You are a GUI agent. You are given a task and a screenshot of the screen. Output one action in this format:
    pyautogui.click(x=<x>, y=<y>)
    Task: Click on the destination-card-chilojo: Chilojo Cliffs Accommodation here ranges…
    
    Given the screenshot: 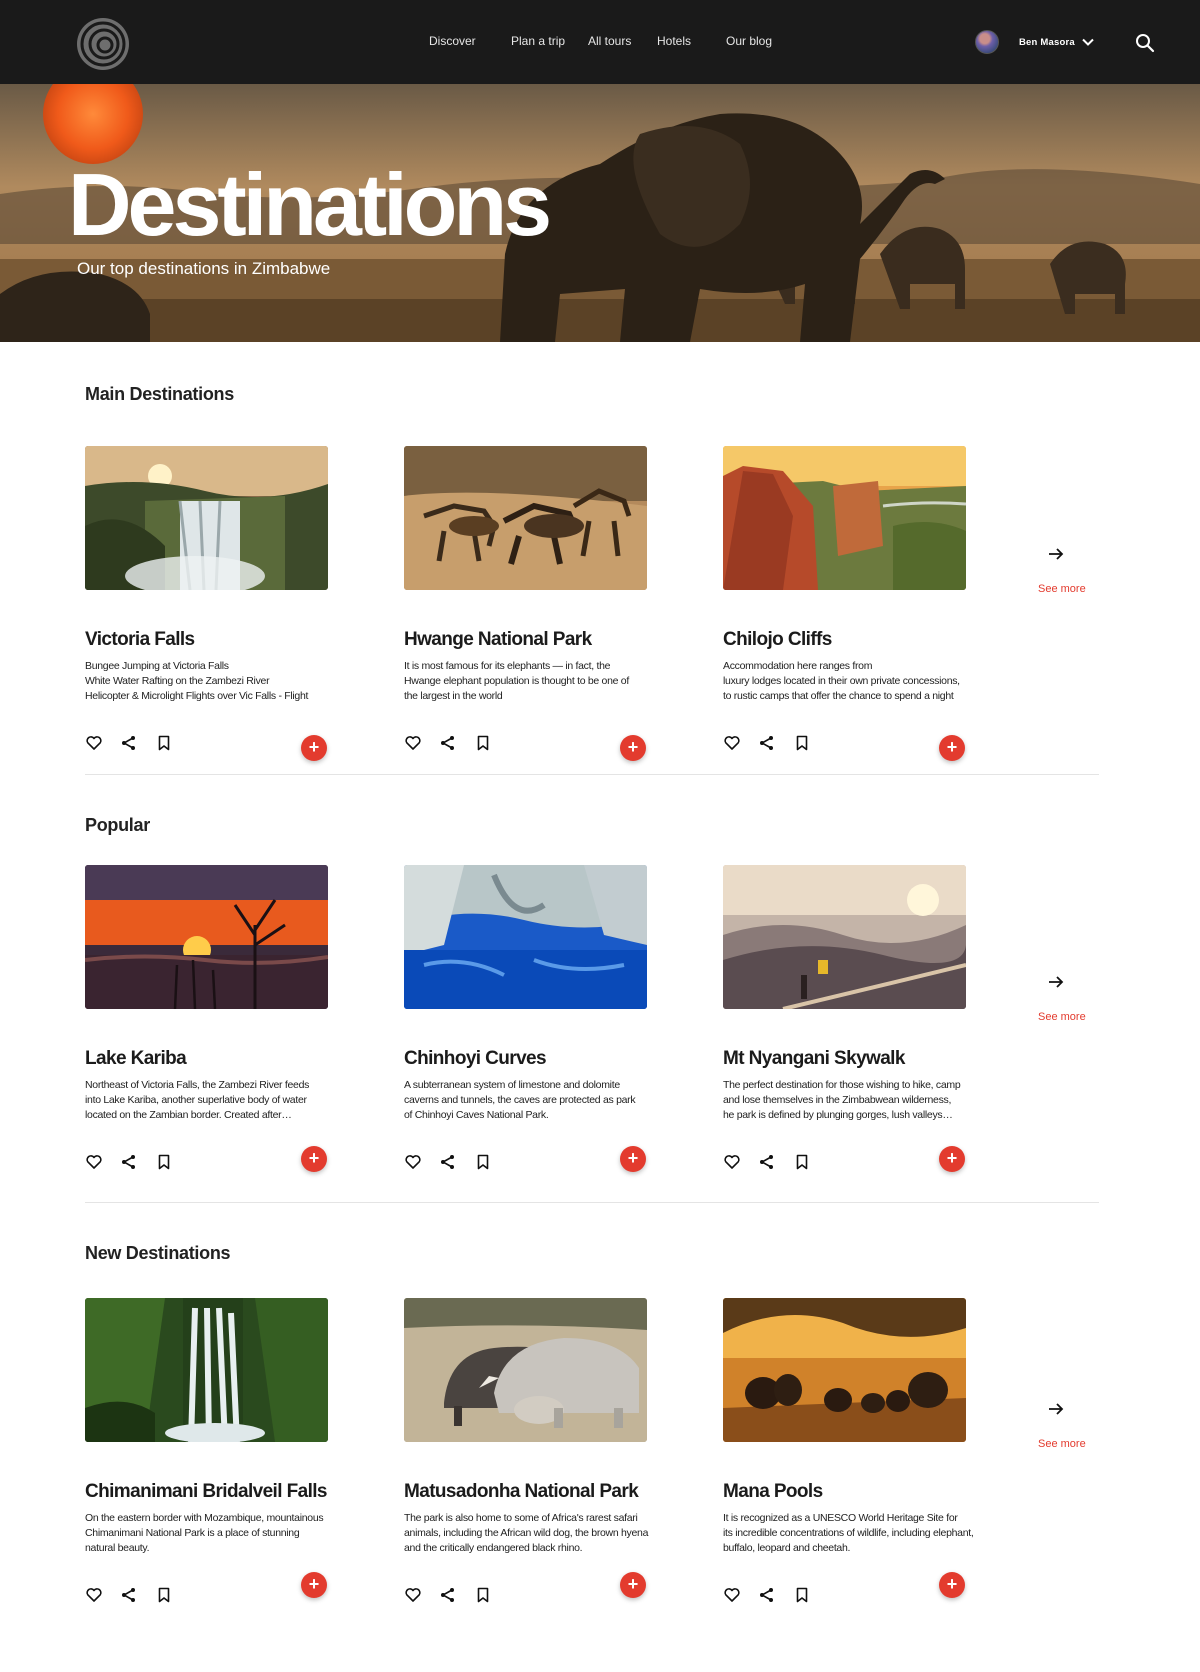 What is the action you would take?
    pyautogui.click(x=853, y=611)
    